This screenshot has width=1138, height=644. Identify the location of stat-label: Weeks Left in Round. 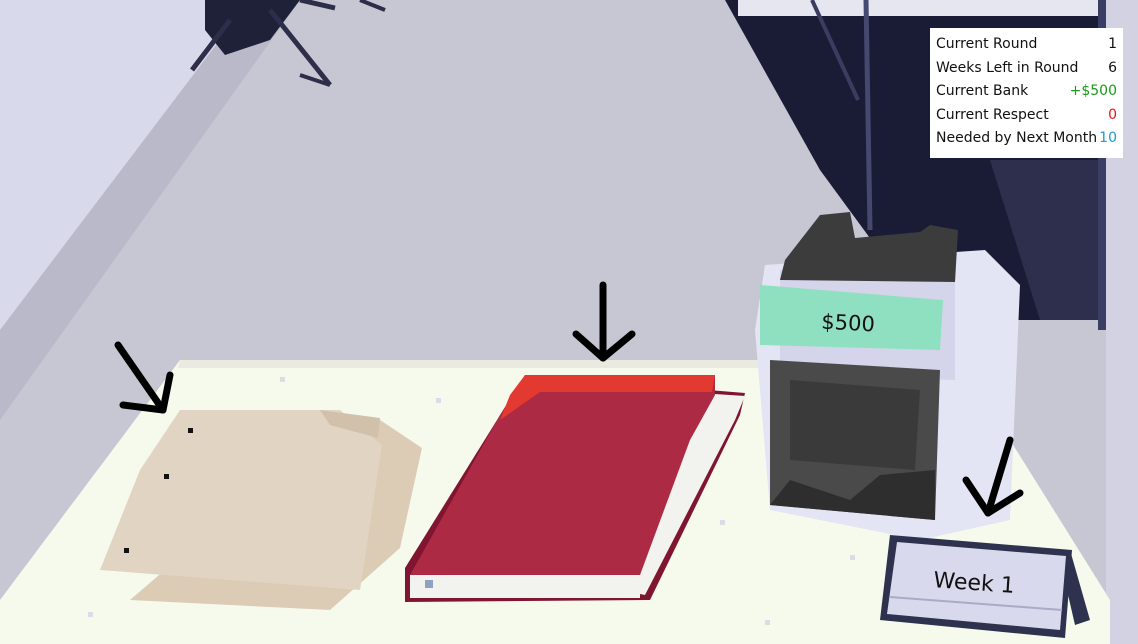
(1007, 67).